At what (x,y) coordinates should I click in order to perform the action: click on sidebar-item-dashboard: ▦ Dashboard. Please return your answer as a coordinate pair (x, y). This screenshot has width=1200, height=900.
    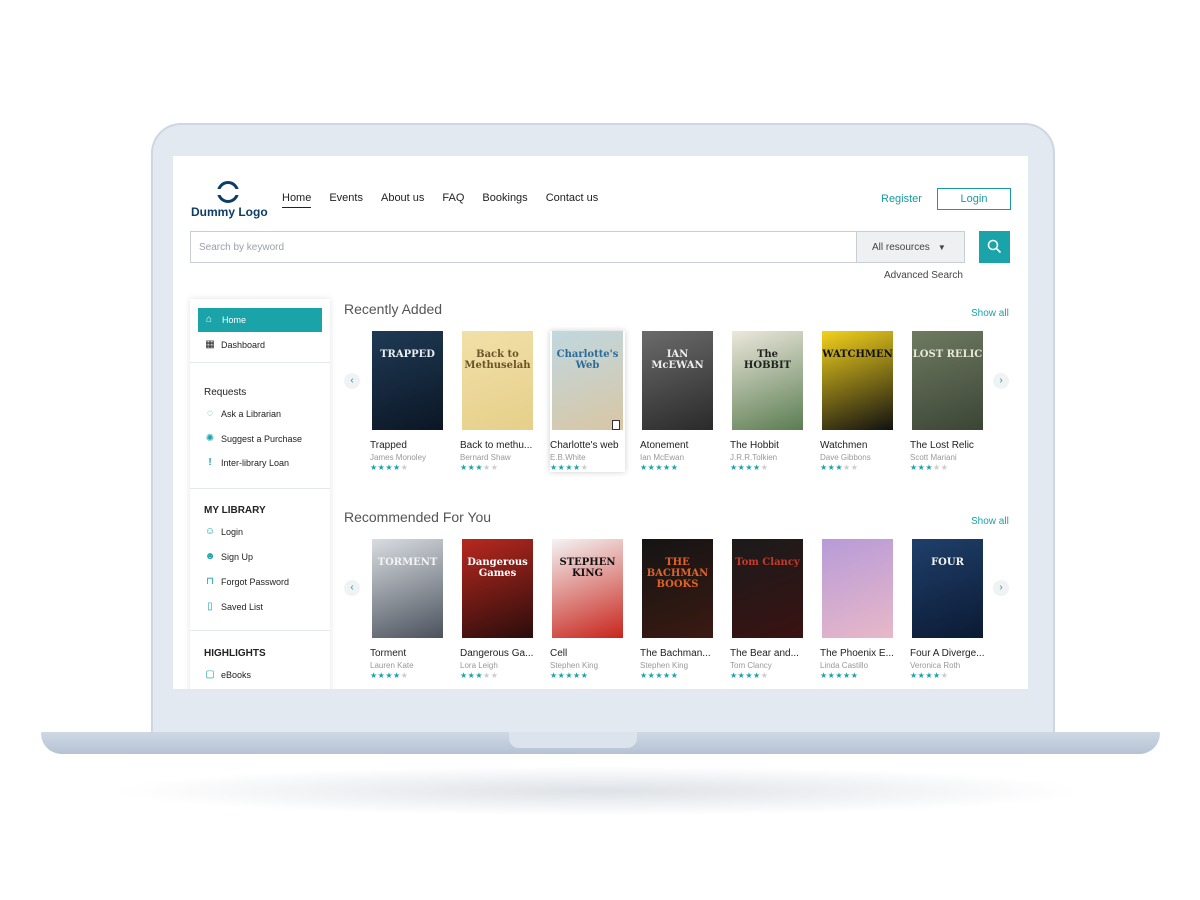
    Looking at the image, I should click on (235, 344).